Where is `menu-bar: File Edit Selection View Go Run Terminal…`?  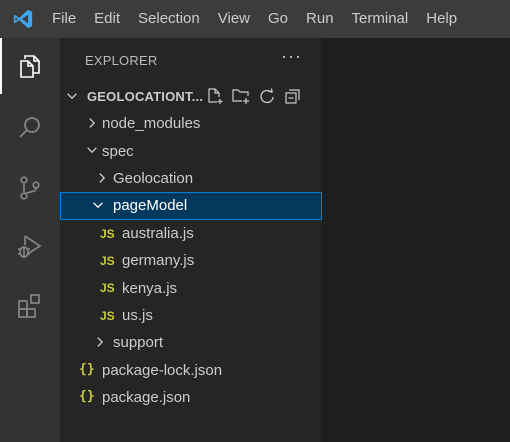 menu-bar: File Edit Selection View Go Run Terminal… is located at coordinates (256, 19).